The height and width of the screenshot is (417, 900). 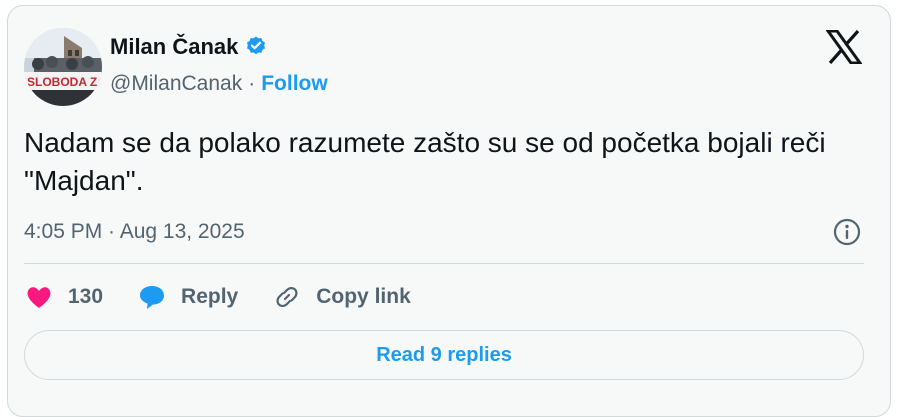 I want to click on author-name: Milan Čanak, so click(x=174, y=47).